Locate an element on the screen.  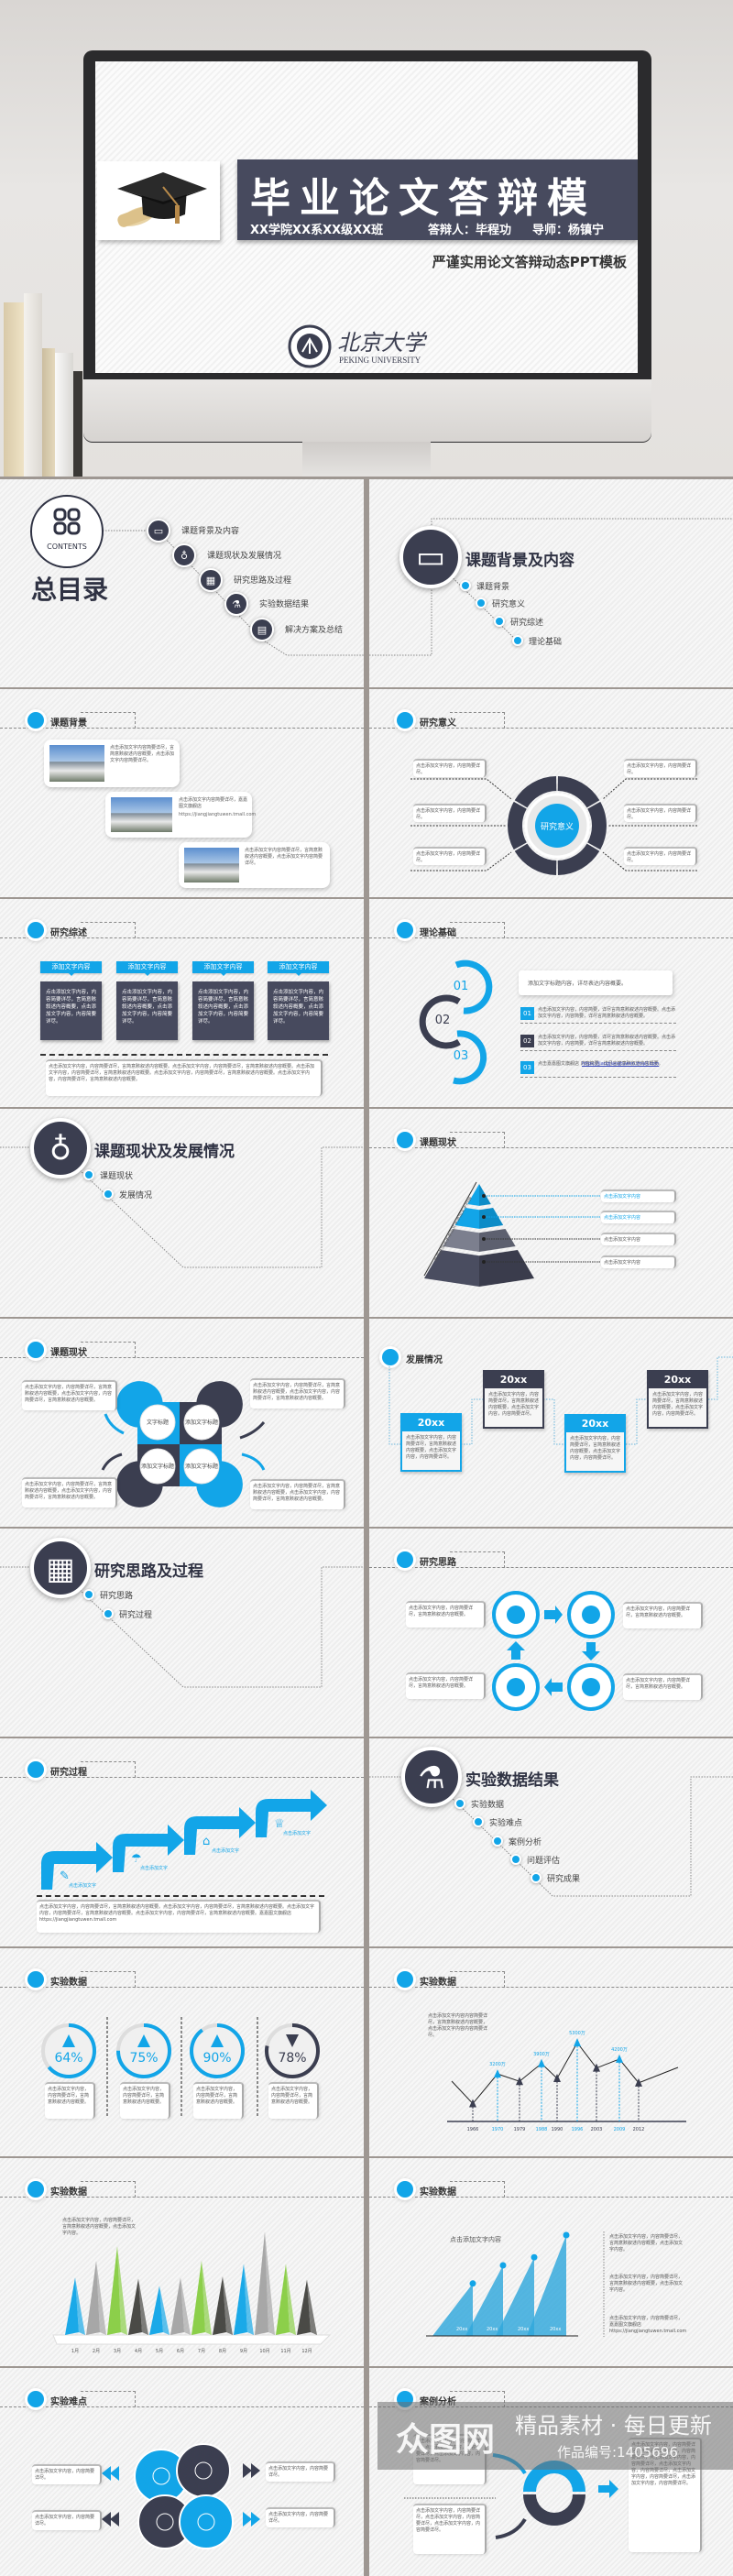
laptop-icon: ▭ is located at coordinates (158, 531).